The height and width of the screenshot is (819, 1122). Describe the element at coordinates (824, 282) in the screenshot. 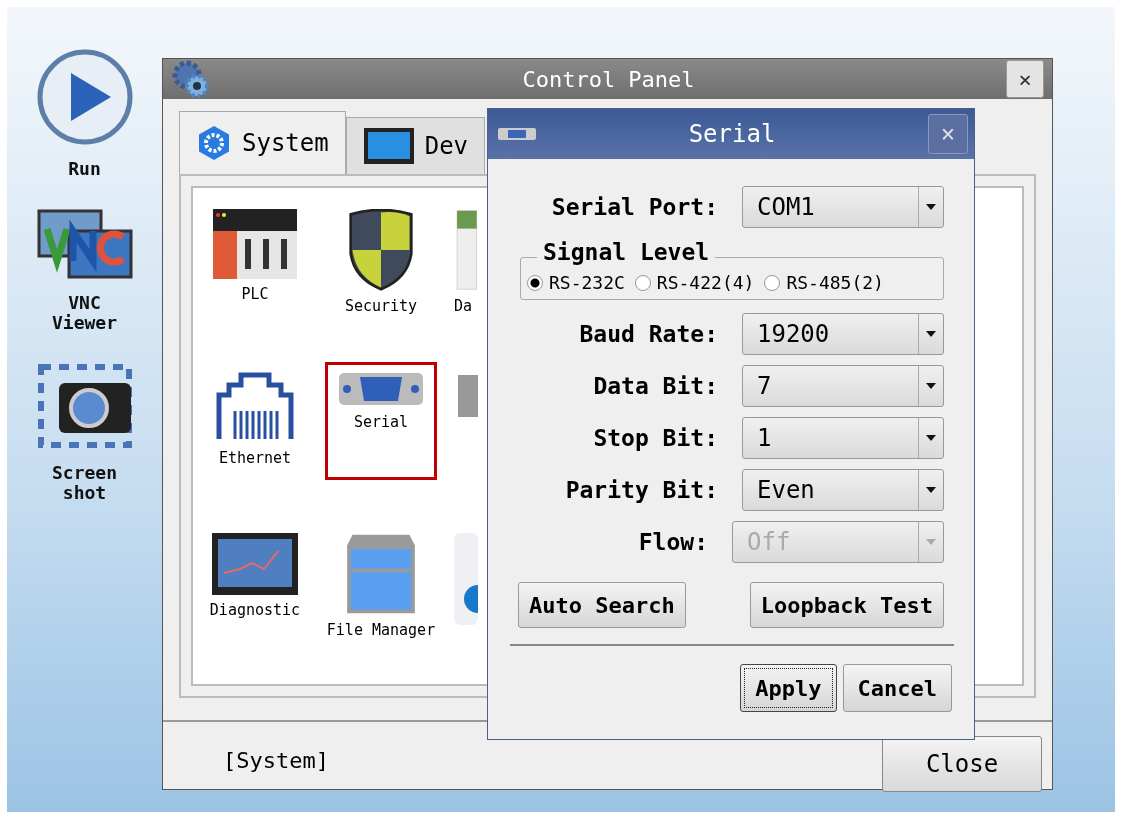

I see `radio-option: RS-485(2)` at that location.